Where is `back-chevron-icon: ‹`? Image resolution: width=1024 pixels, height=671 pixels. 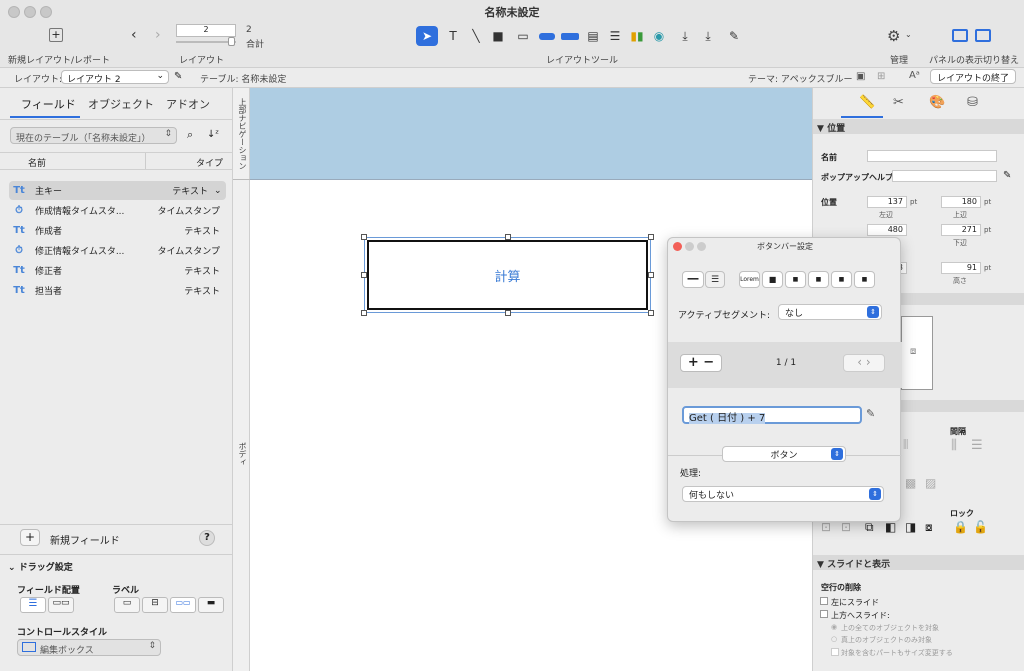 back-chevron-icon: ‹ is located at coordinates (134, 35).